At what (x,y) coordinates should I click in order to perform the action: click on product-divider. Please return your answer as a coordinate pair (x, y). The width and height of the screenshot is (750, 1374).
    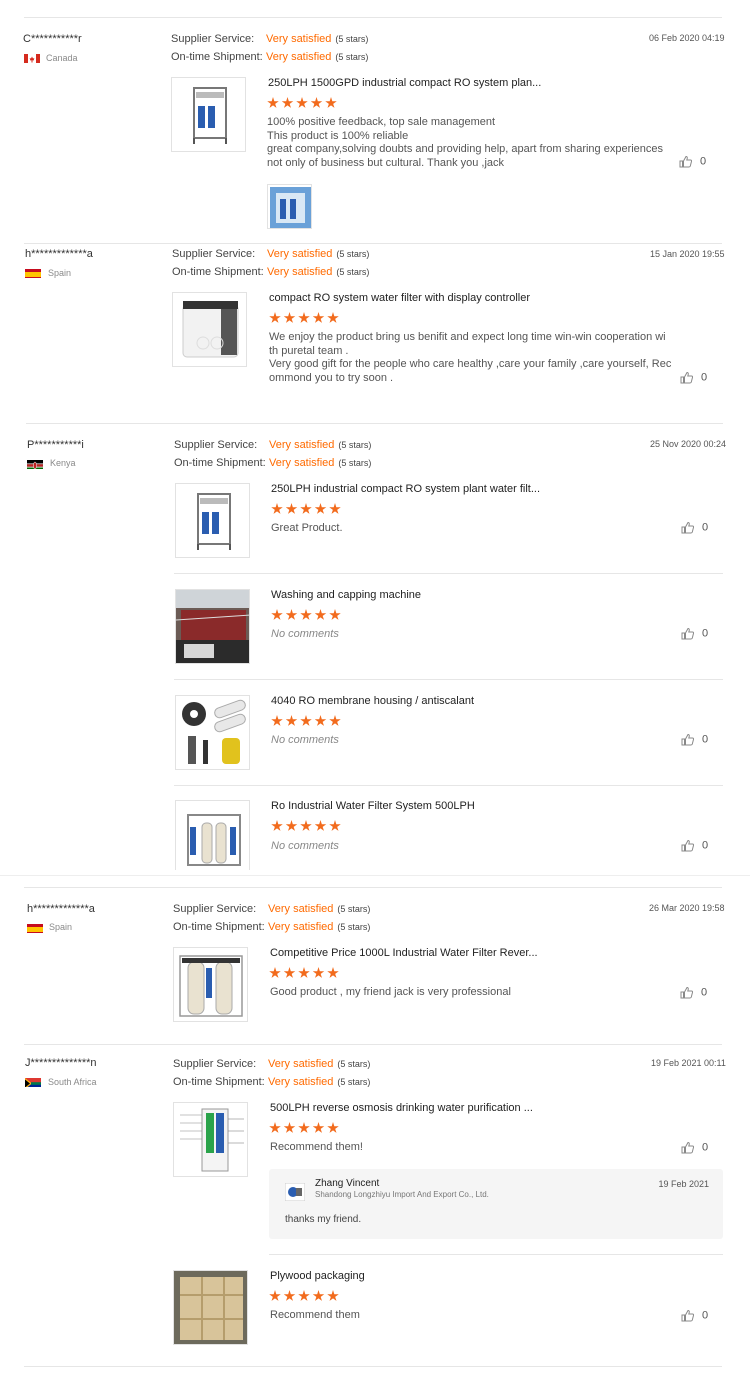
    Looking at the image, I should click on (448, 679).